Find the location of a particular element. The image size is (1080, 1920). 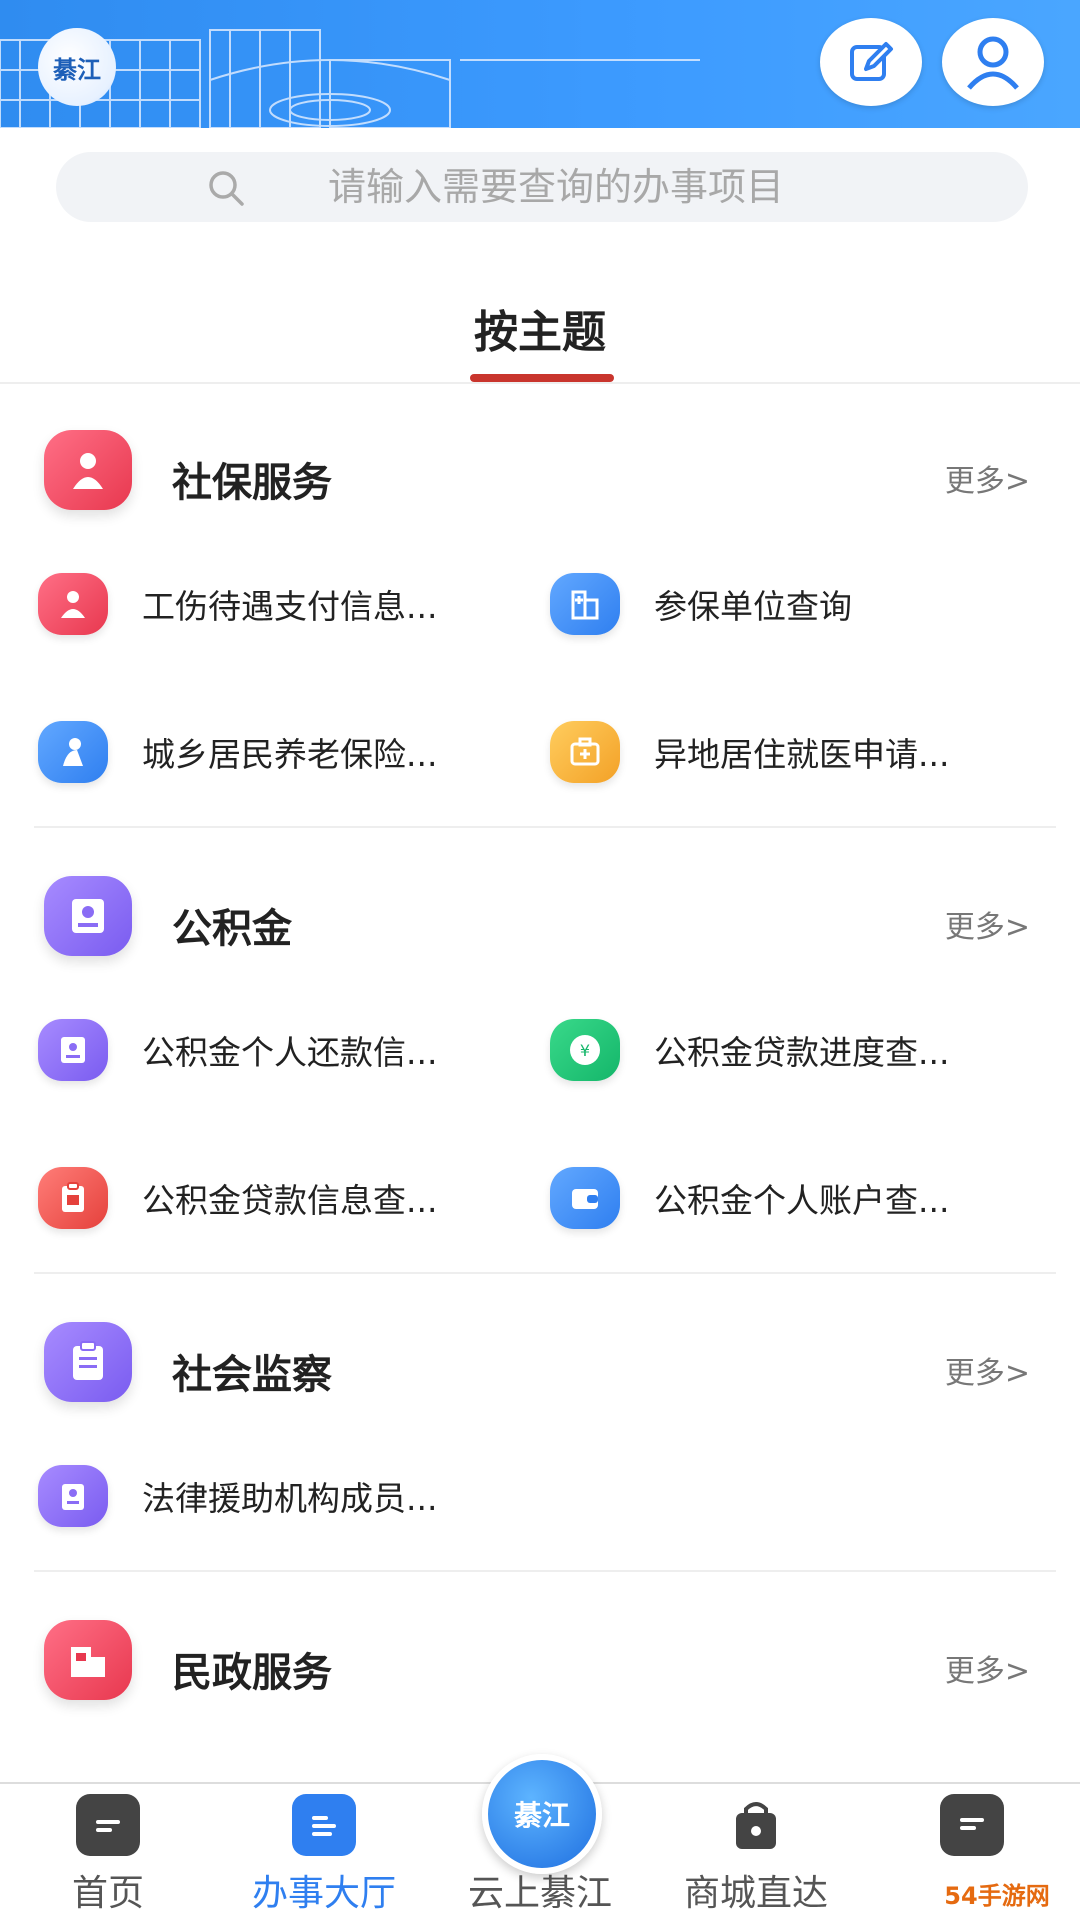

center-logo-text: 綦江 is located at coordinates (541, 1815).